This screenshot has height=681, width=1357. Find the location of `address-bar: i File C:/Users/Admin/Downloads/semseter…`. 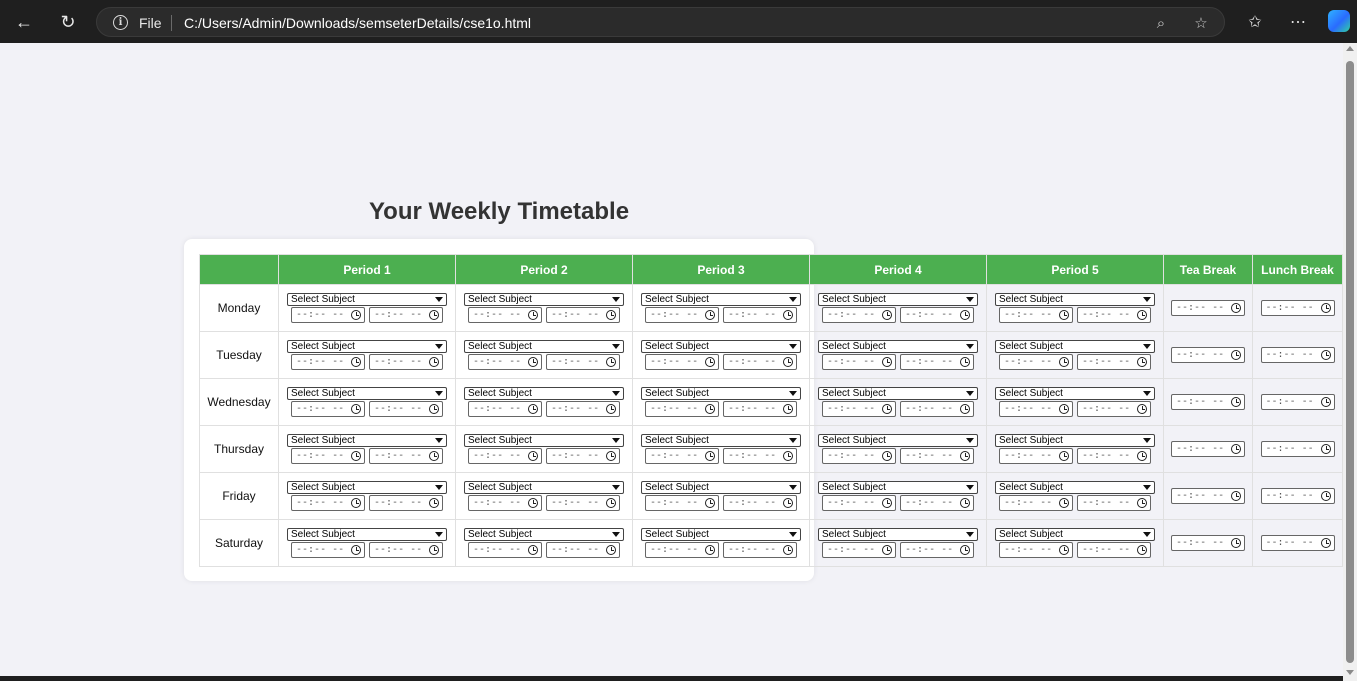

address-bar: i File C:/Users/Admin/Downloads/semseter… is located at coordinates (660, 22).